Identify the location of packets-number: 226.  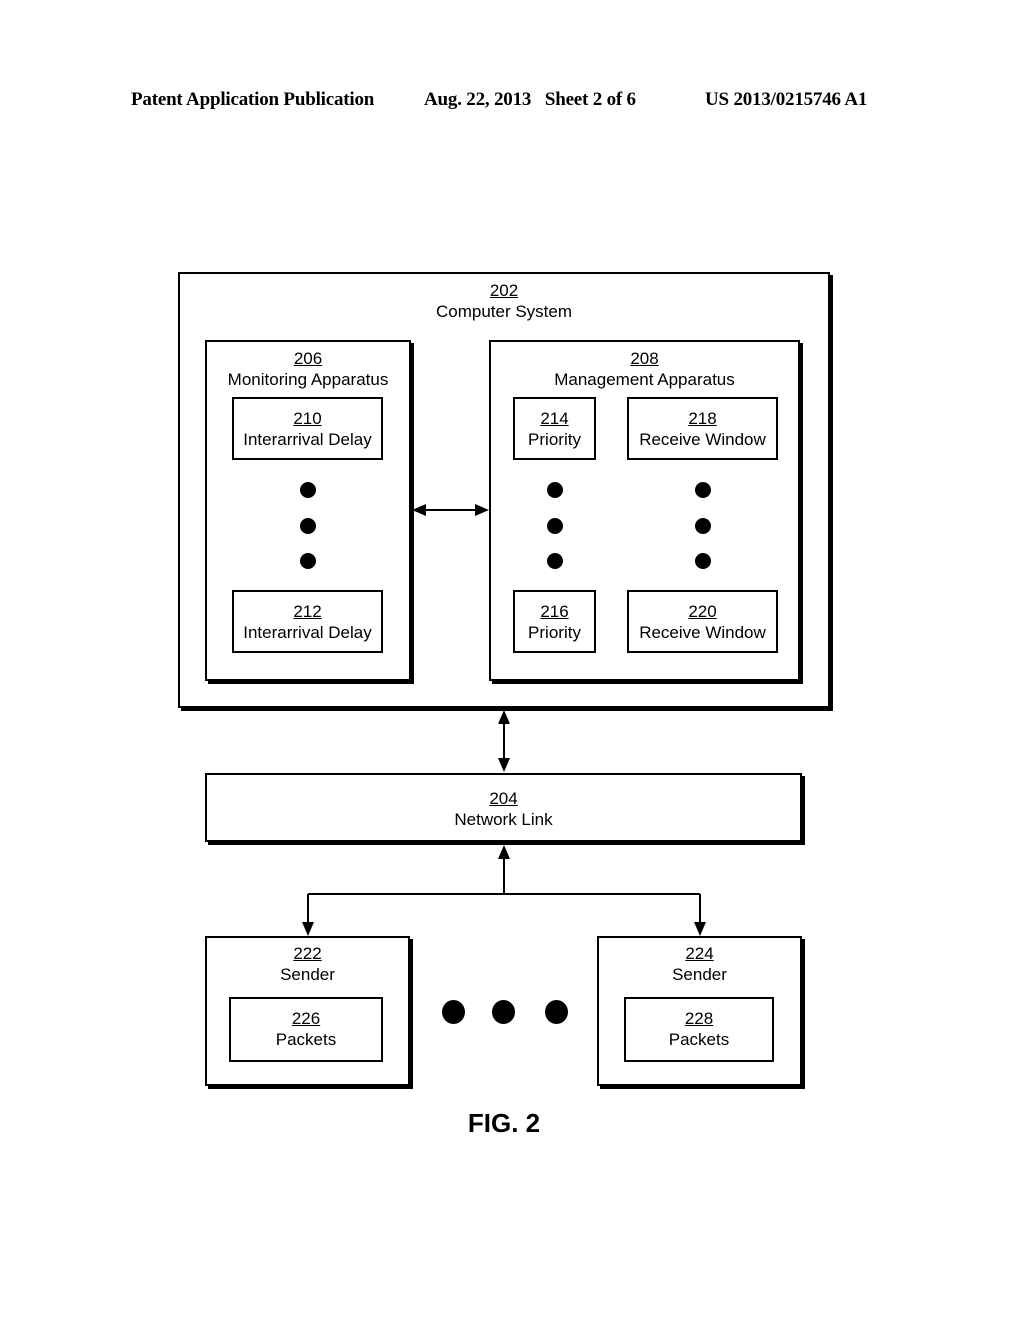
(306, 1018).